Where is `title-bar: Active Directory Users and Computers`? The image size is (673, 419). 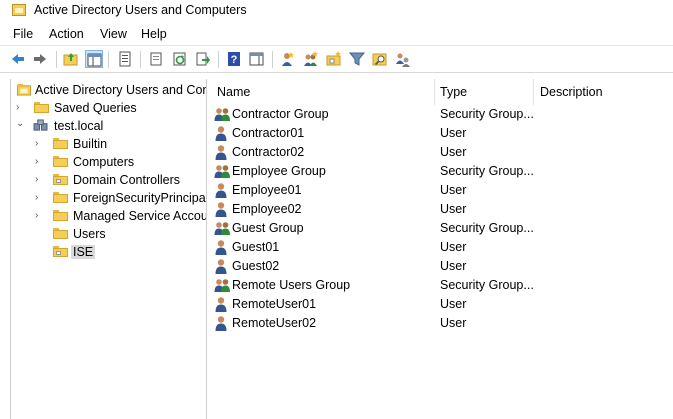
title-bar: Active Directory Users and Computers is located at coordinates (336, 11).